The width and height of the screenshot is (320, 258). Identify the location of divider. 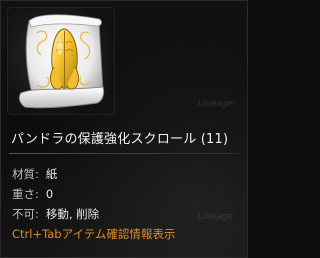
(124, 153).